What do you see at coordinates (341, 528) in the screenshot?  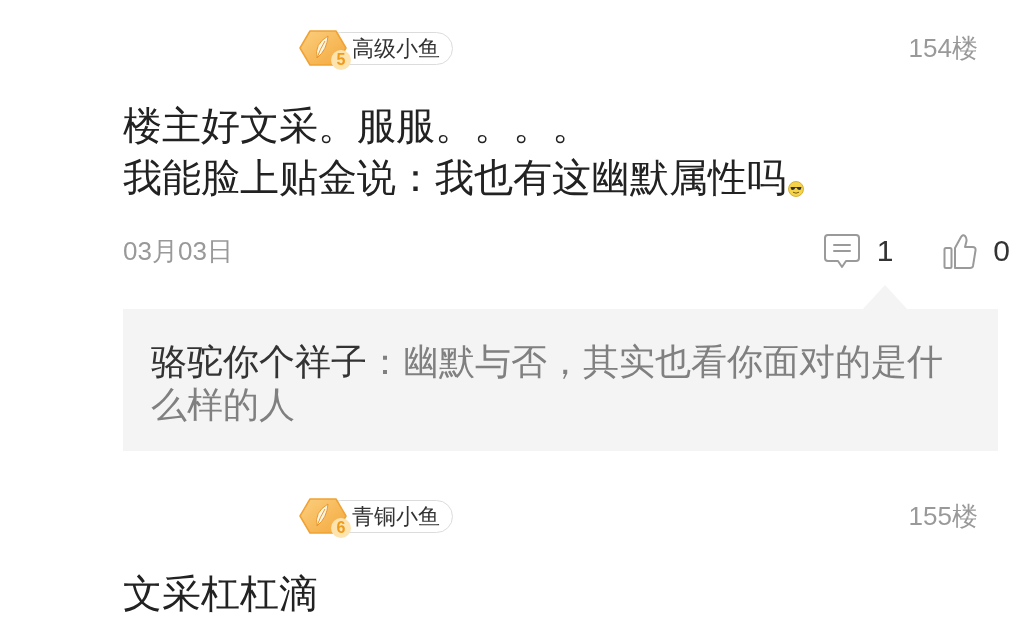 I see `level-number: 6` at bounding box center [341, 528].